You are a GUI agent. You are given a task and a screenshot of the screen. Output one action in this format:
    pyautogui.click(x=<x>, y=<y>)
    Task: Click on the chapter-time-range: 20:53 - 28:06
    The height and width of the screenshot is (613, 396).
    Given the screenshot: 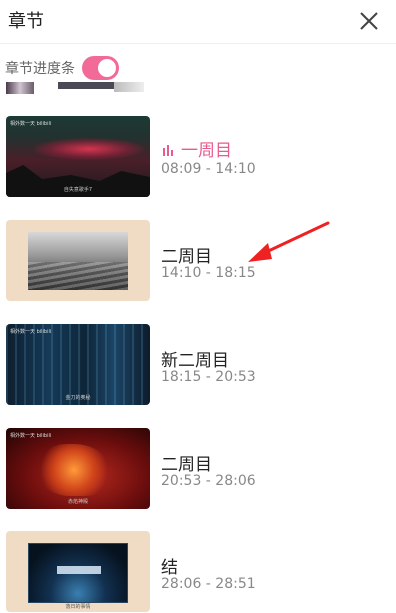 What is the action you would take?
    pyautogui.click(x=208, y=481)
    